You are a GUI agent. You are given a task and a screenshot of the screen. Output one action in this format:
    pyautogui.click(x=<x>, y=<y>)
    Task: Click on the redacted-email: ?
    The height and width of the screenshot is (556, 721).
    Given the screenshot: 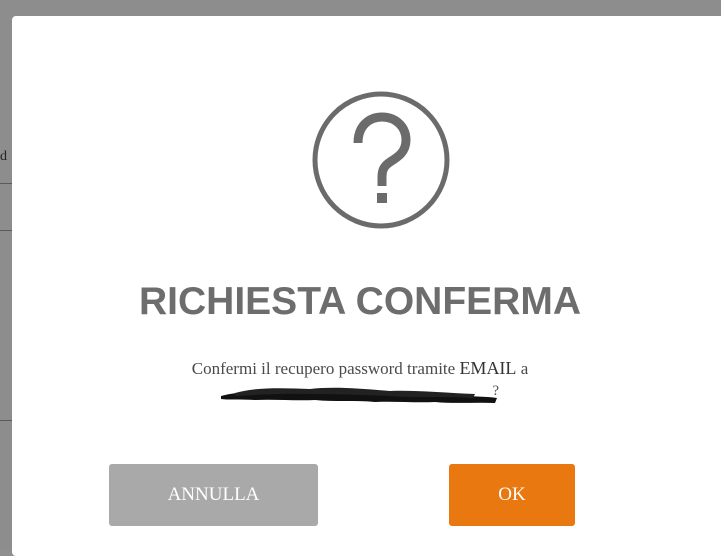 What is the action you would take?
    pyautogui.click(x=360, y=394)
    